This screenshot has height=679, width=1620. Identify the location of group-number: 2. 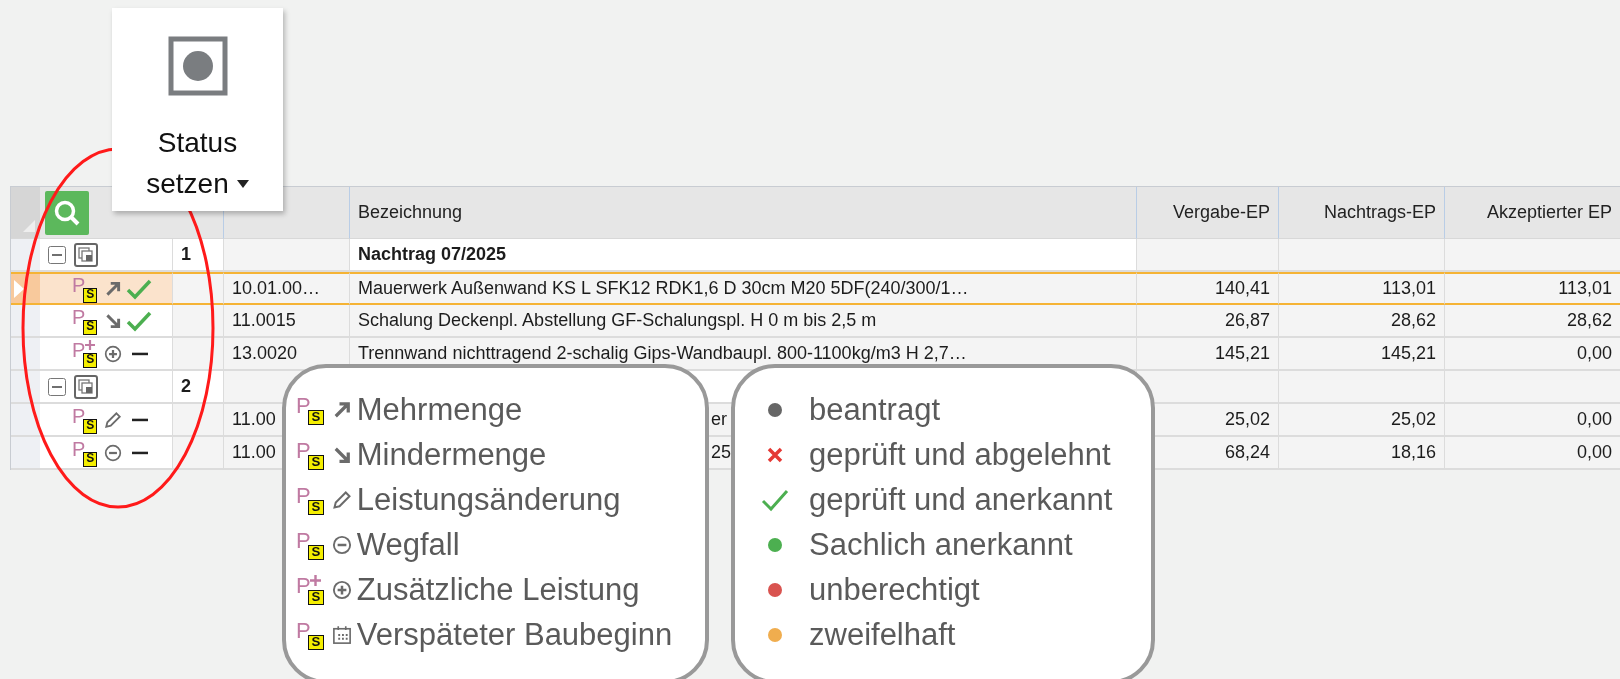
(198, 387).